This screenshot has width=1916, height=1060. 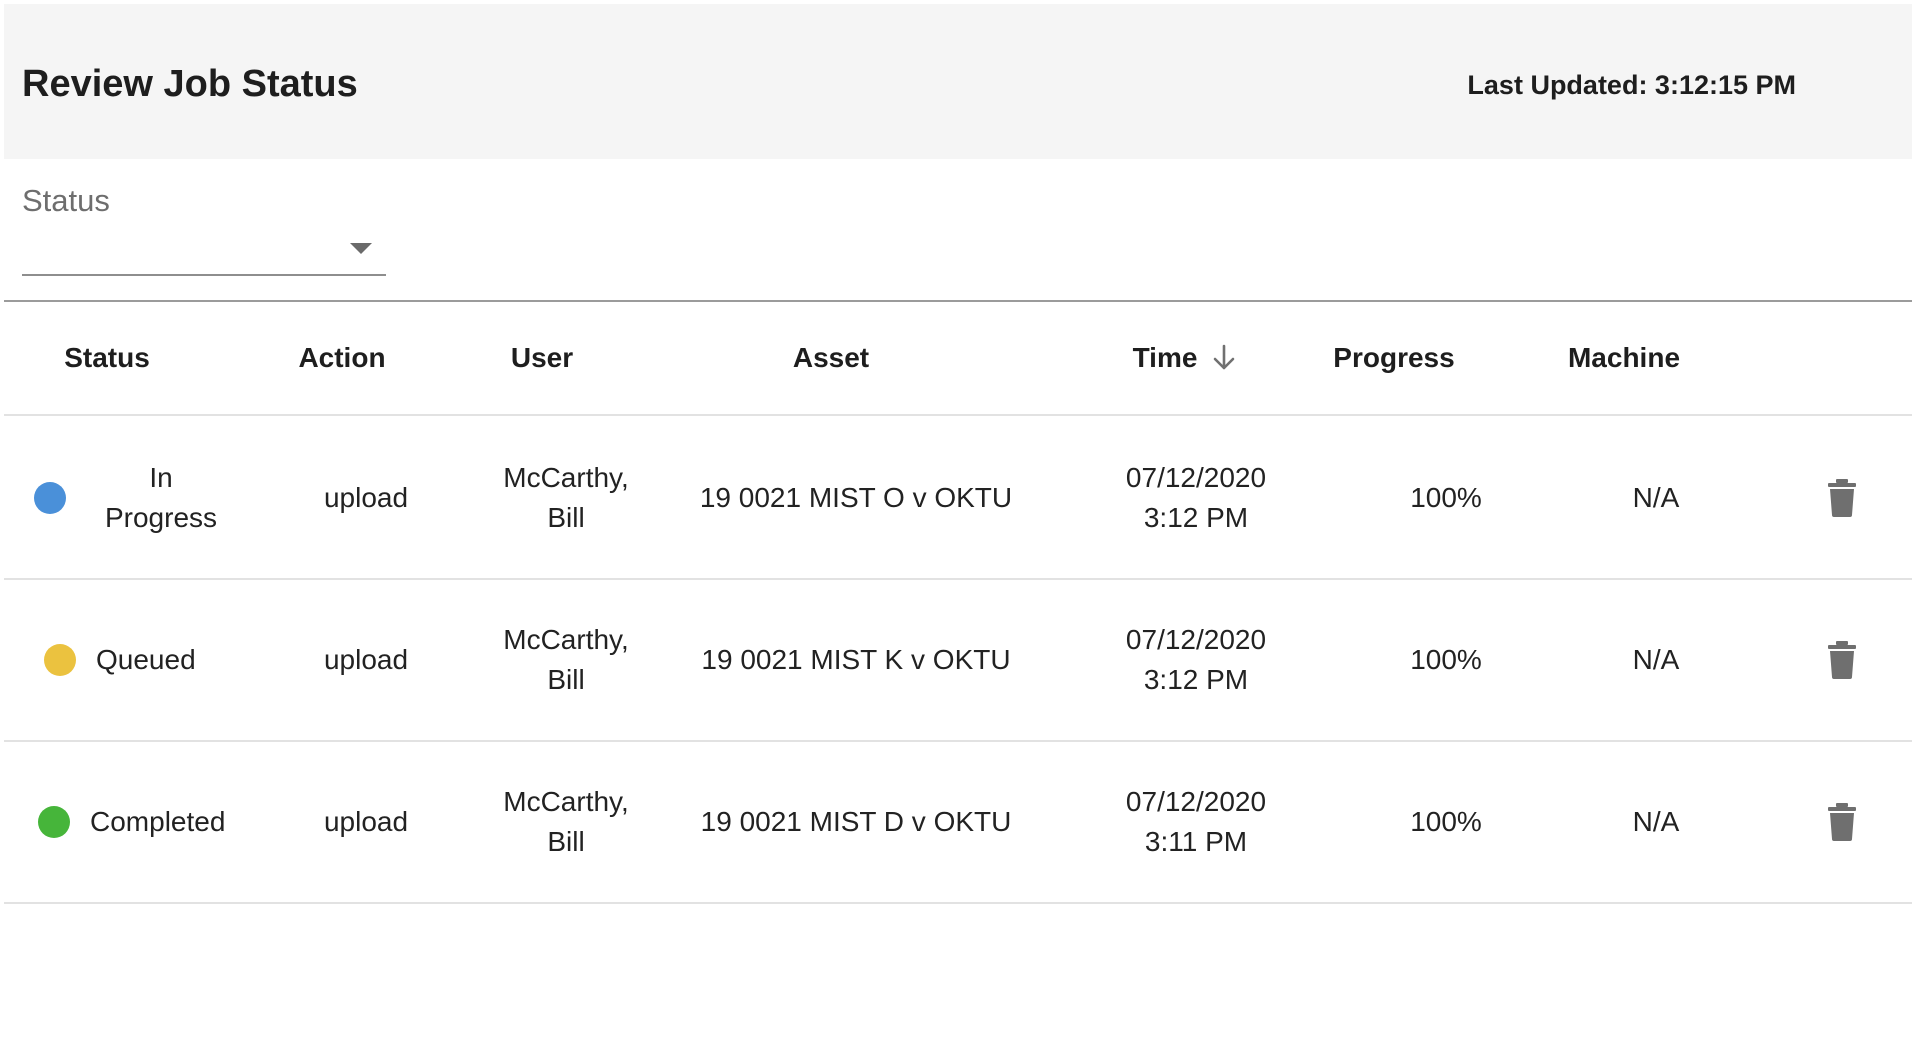 I want to click on column-header-time: Time, so click(x=1185, y=358).